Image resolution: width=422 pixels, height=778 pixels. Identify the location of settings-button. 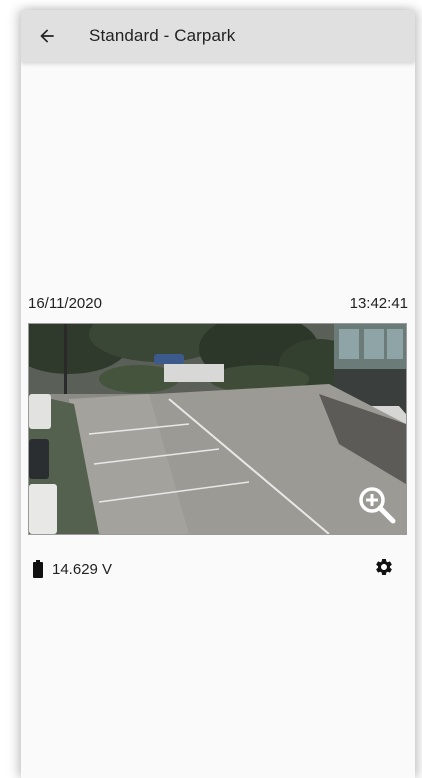
(384, 567).